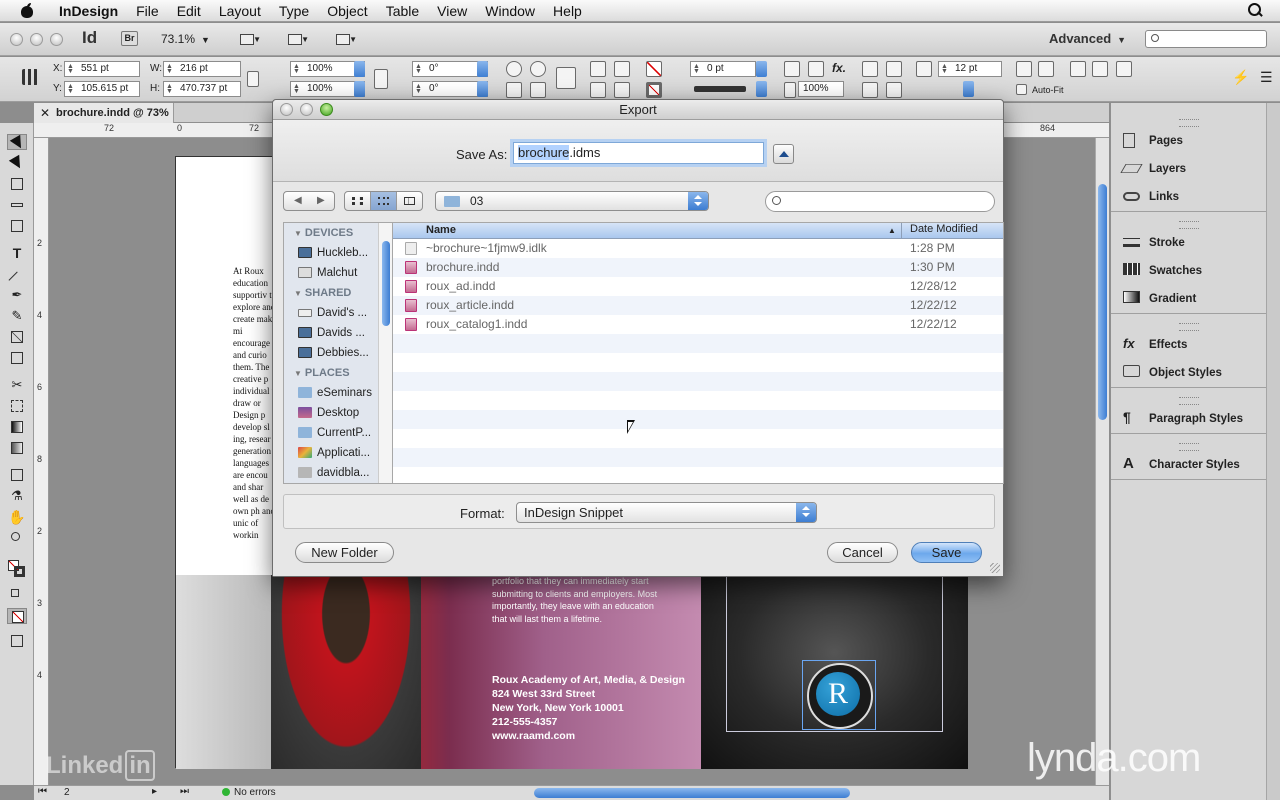  Describe the element at coordinates (294, 11) in the screenshot. I see `menu-type: Type` at that location.